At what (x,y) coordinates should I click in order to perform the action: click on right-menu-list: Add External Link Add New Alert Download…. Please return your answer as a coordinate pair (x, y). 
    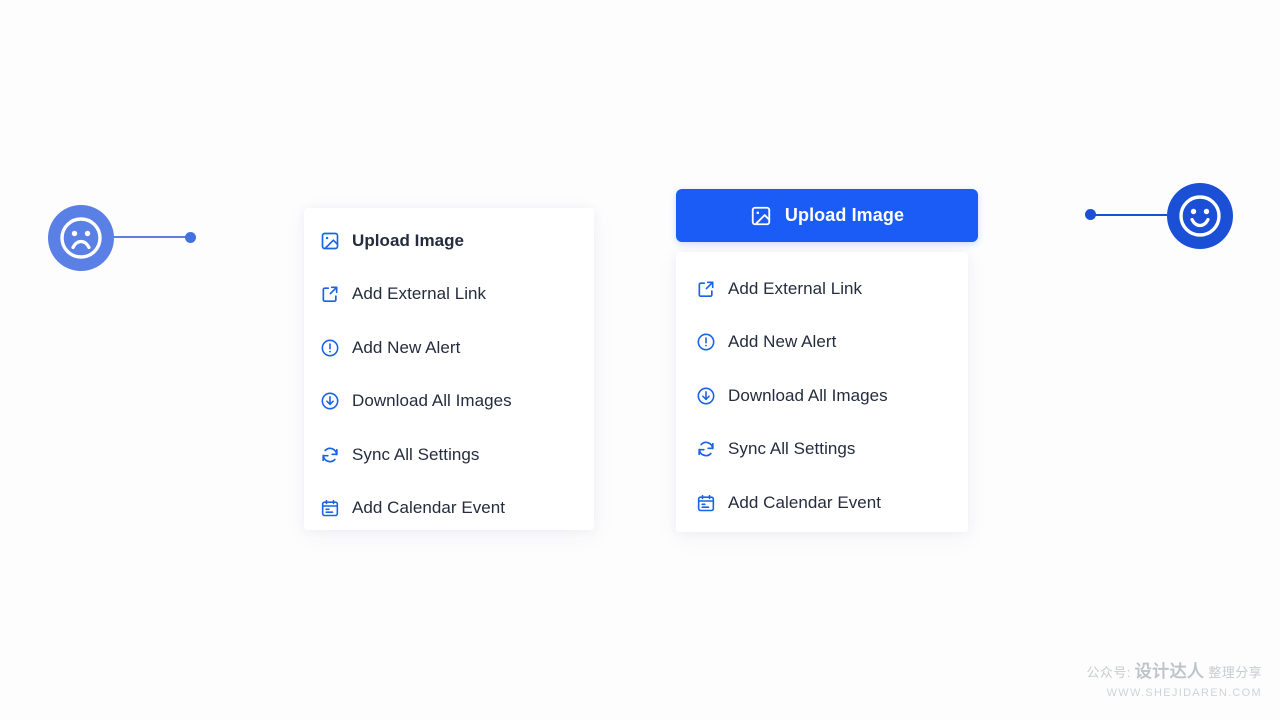
    Looking at the image, I should click on (833, 396).